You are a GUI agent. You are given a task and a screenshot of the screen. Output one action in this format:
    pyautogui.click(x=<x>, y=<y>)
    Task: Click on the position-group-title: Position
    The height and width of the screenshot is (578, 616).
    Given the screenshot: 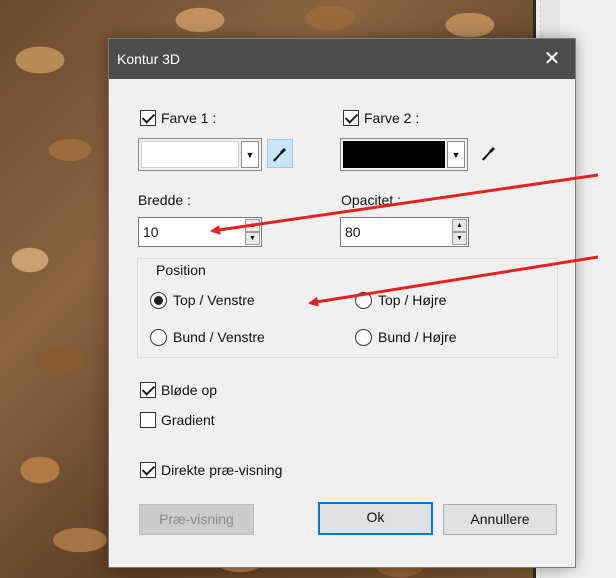 What is the action you would take?
    pyautogui.click(x=181, y=270)
    